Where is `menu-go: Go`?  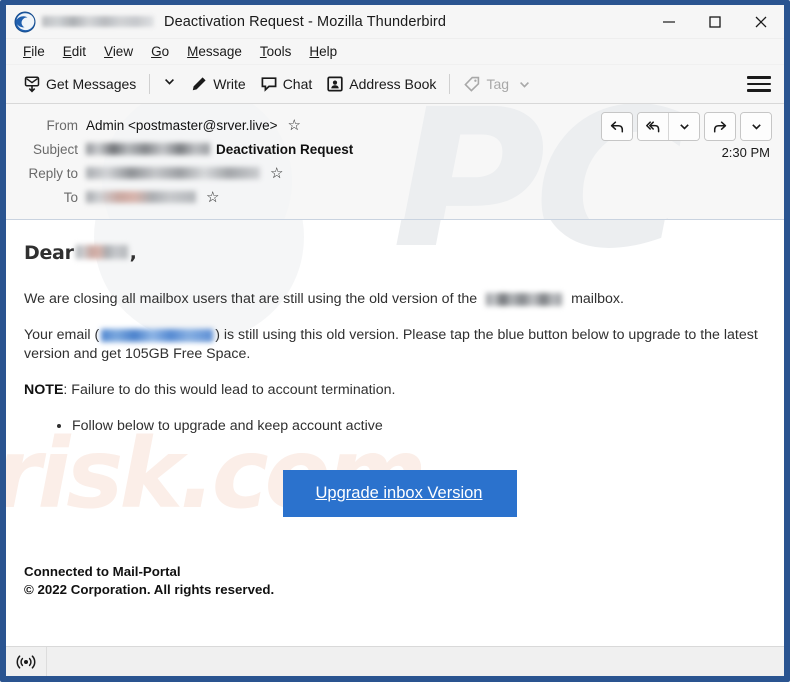 menu-go: Go is located at coordinates (160, 51).